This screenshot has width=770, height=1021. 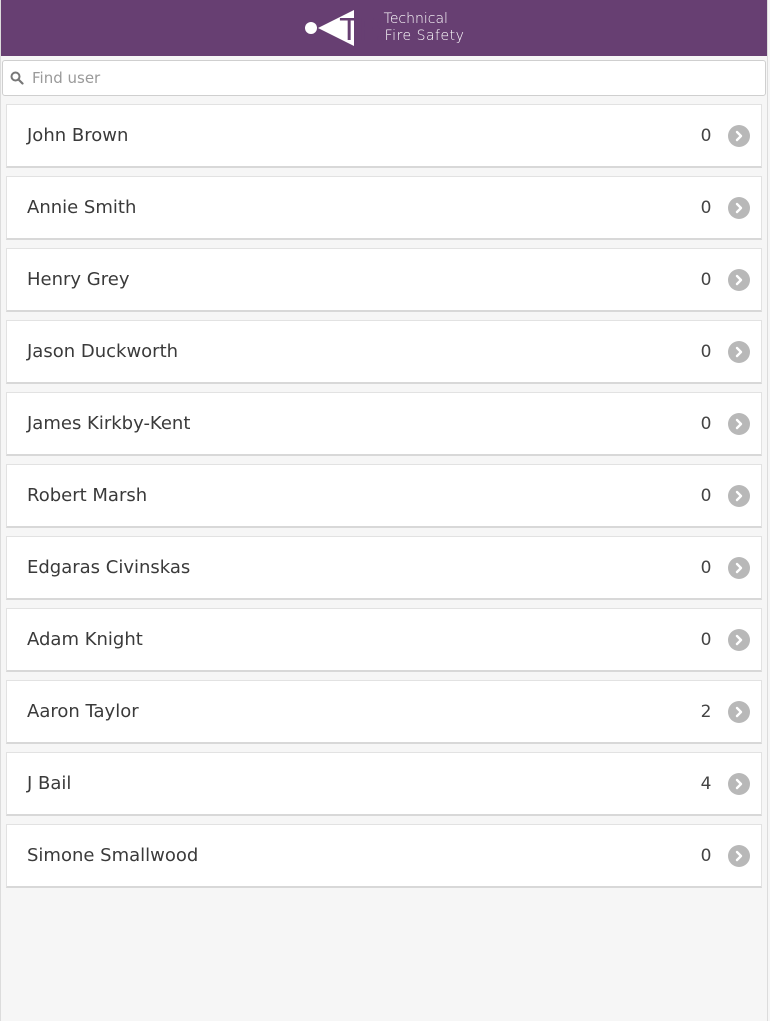 I want to click on app-header: TFS Technical Fire Safety, so click(x=384, y=28).